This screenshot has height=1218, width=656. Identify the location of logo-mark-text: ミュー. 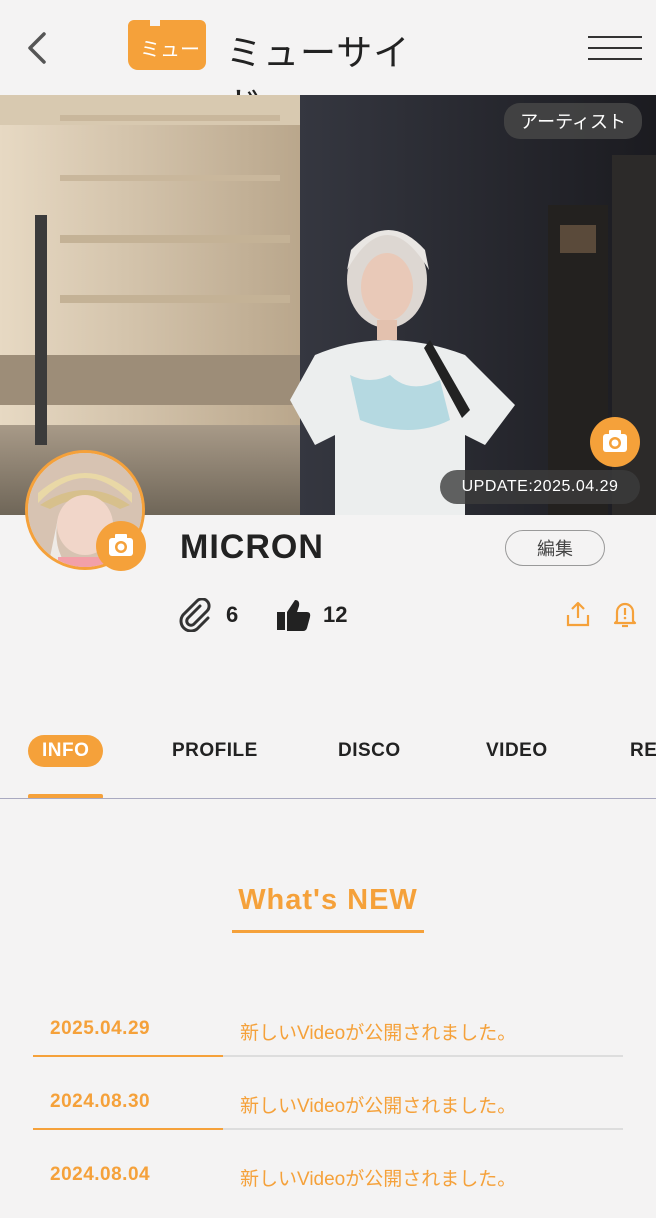
(170, 49).